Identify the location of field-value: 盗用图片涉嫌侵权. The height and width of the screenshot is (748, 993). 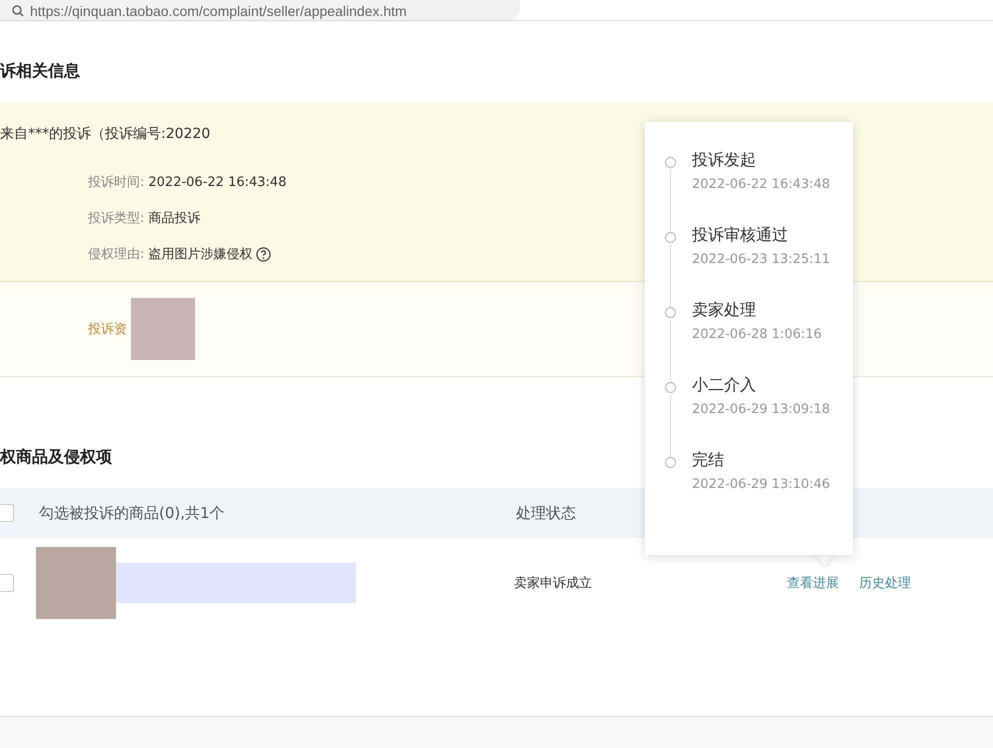
(200, 254).